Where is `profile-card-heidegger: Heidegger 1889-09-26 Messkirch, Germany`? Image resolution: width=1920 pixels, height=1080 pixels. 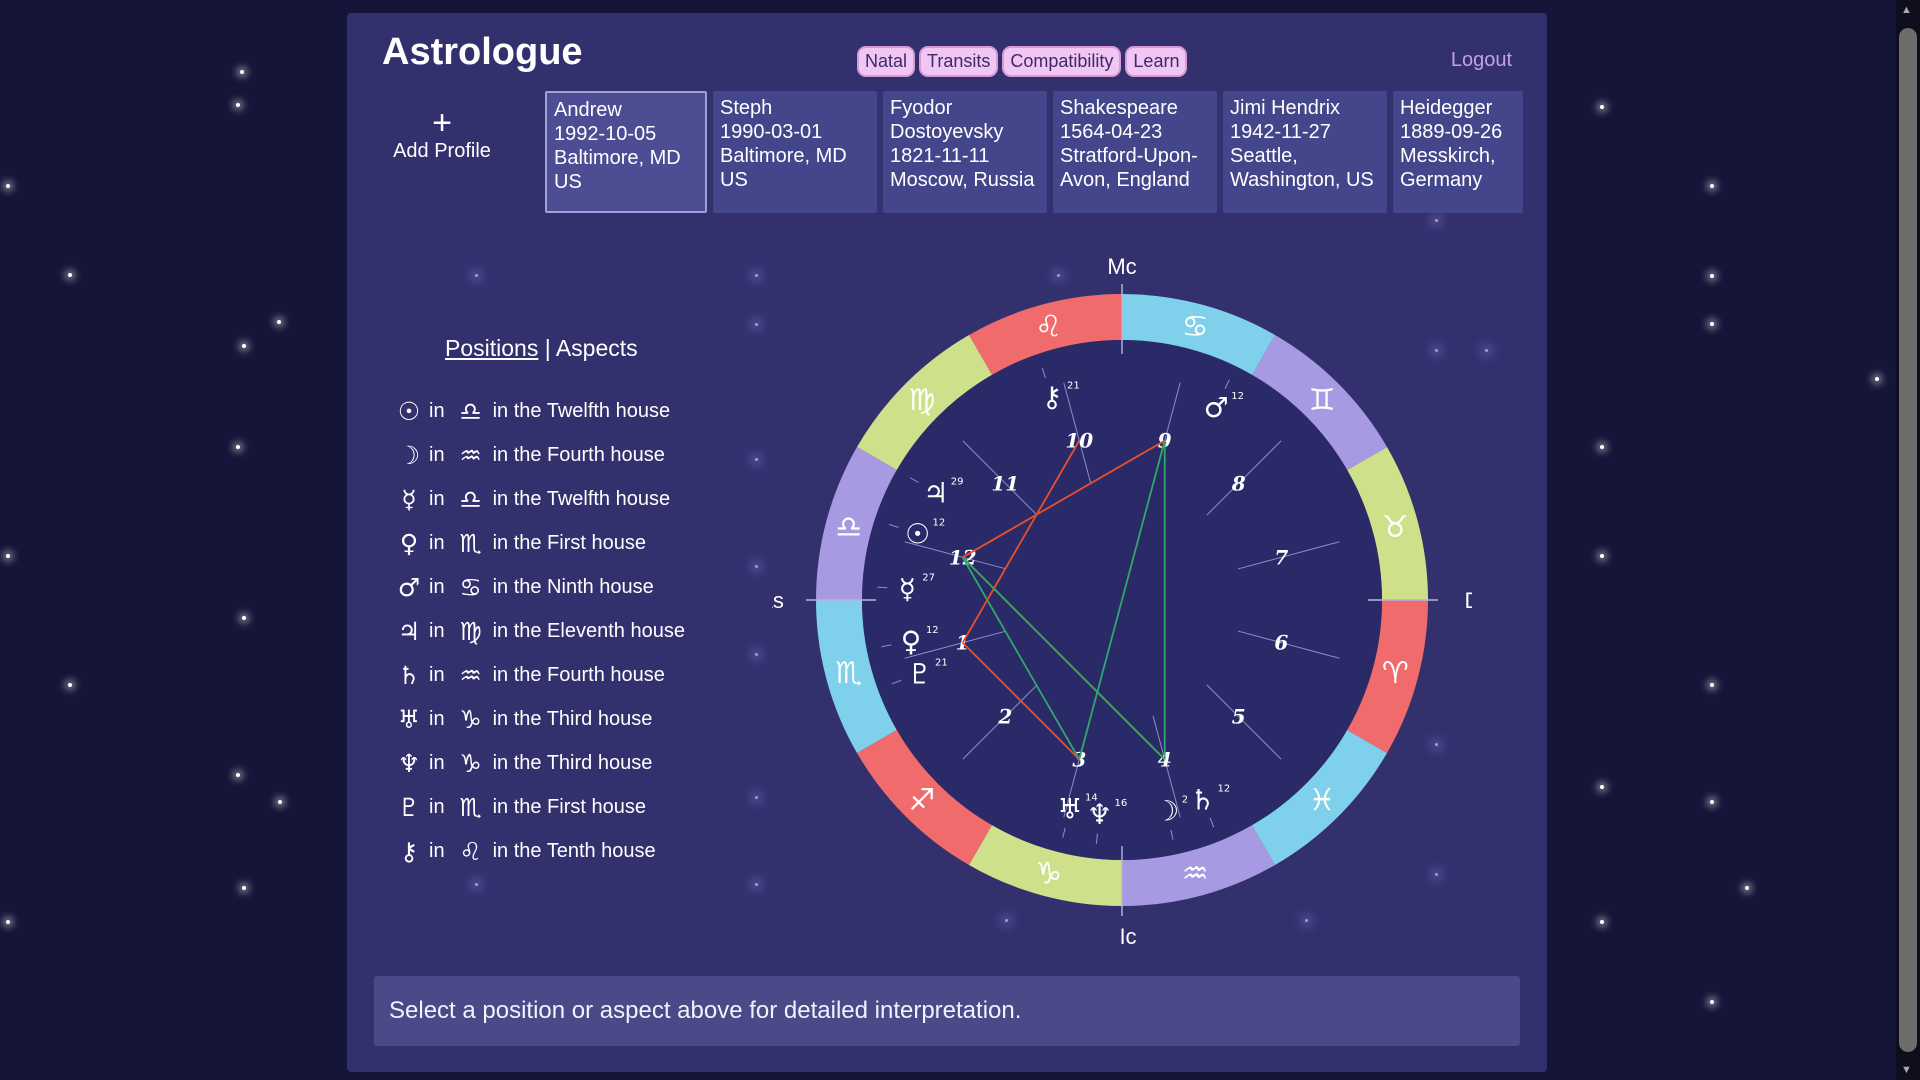 profile-card-heidegger: Heidegger 1889-09-26 Messkirch, Germany is located at coordinates (1458, 152).